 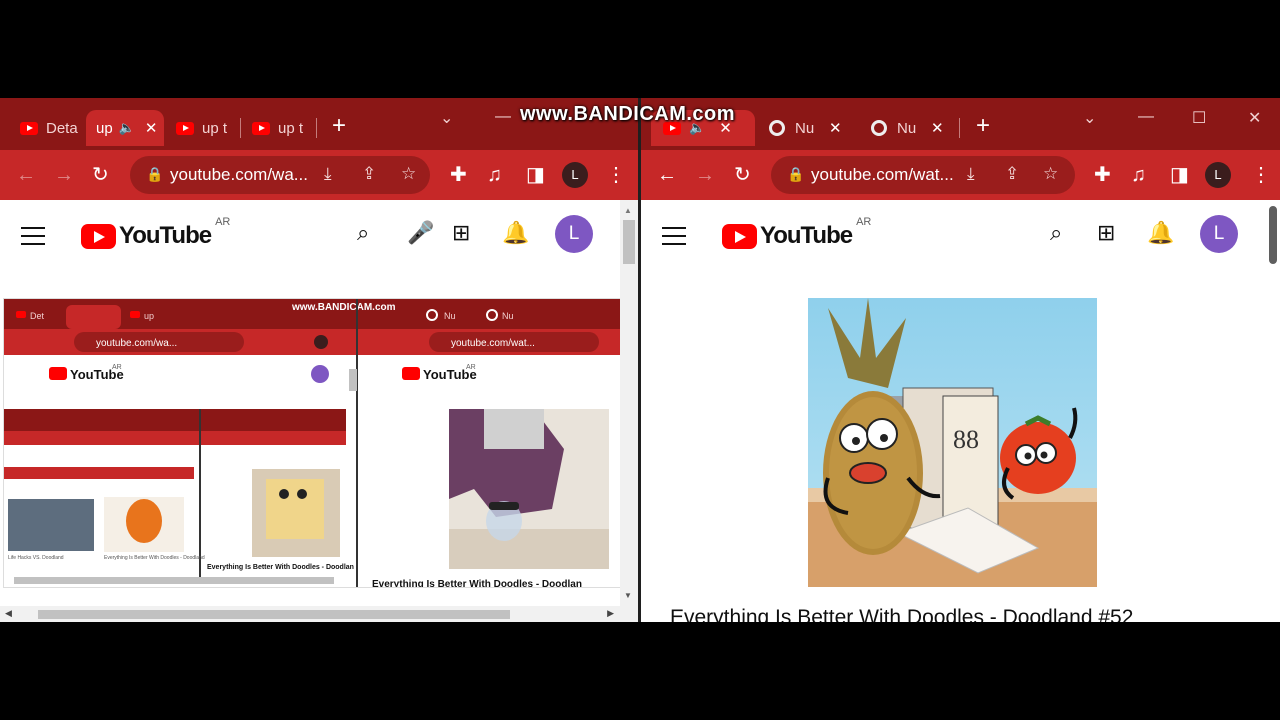 What do you see at coordinates (628, 595) in the screenshot?
I see `scroll-down-icon: ▼` at bounding box center [628, 595].